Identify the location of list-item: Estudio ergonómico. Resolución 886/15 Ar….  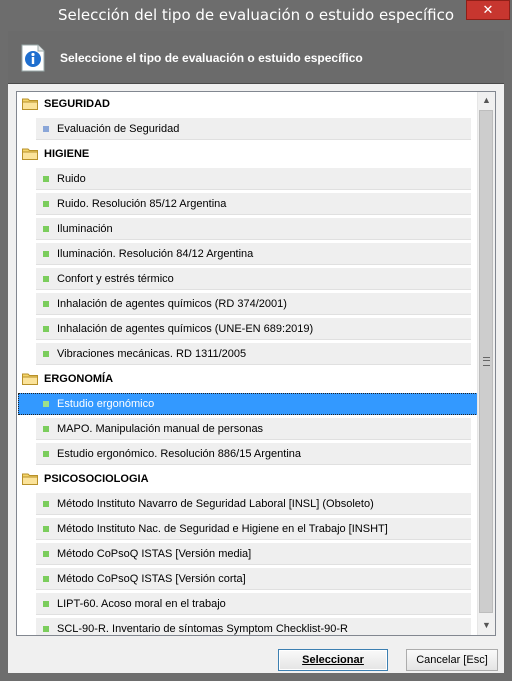
(248, 454).